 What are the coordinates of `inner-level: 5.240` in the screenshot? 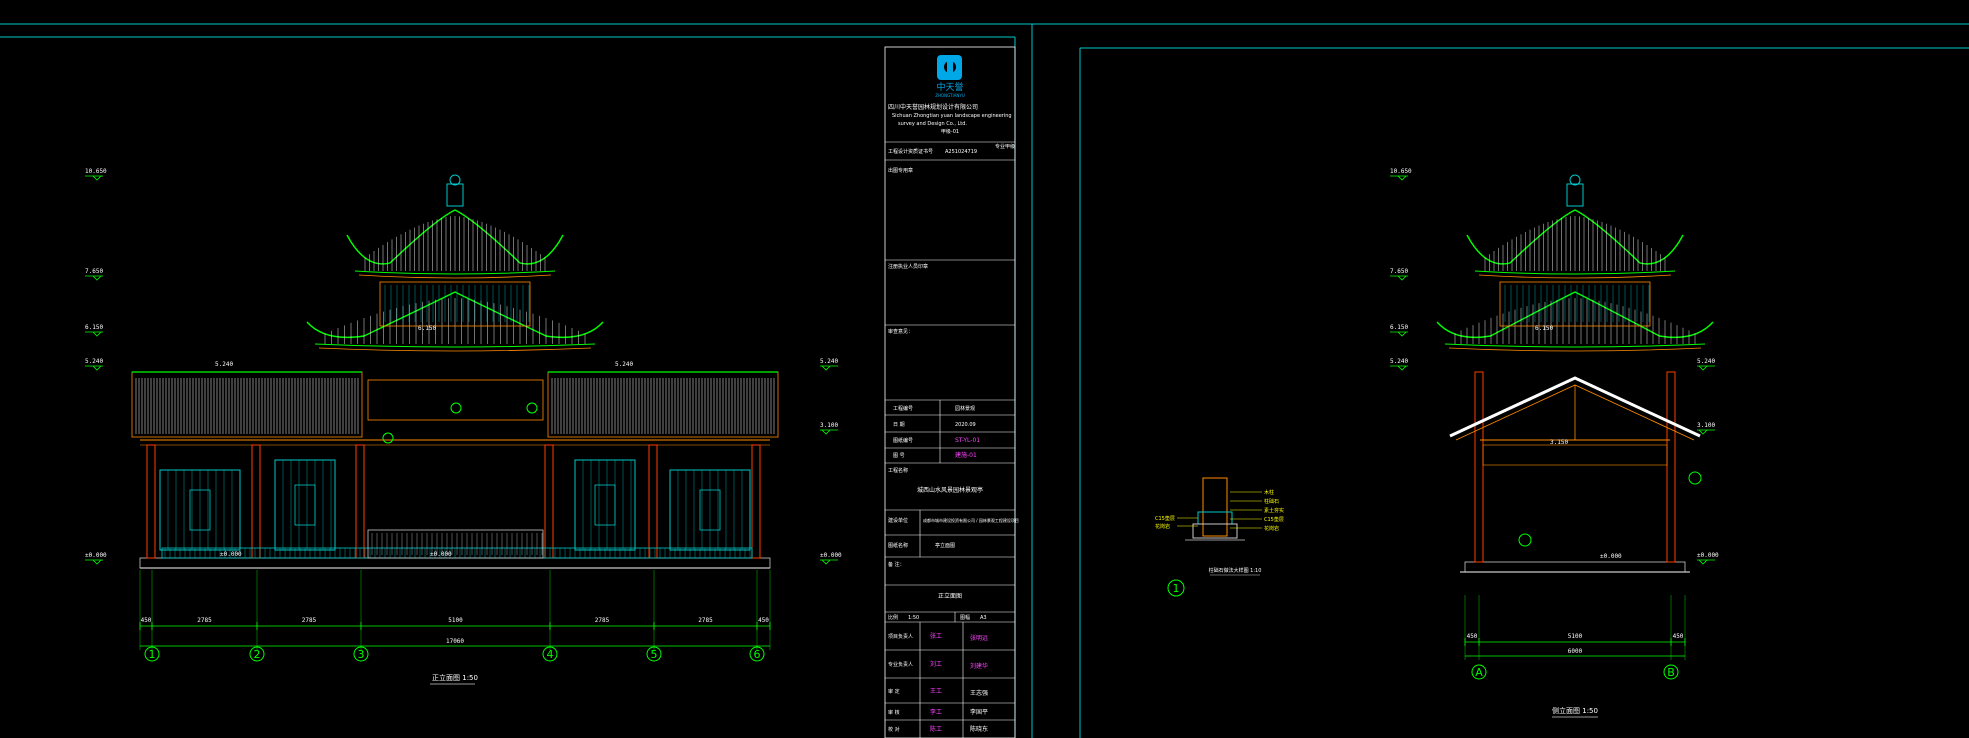 It's located at (224, 364).